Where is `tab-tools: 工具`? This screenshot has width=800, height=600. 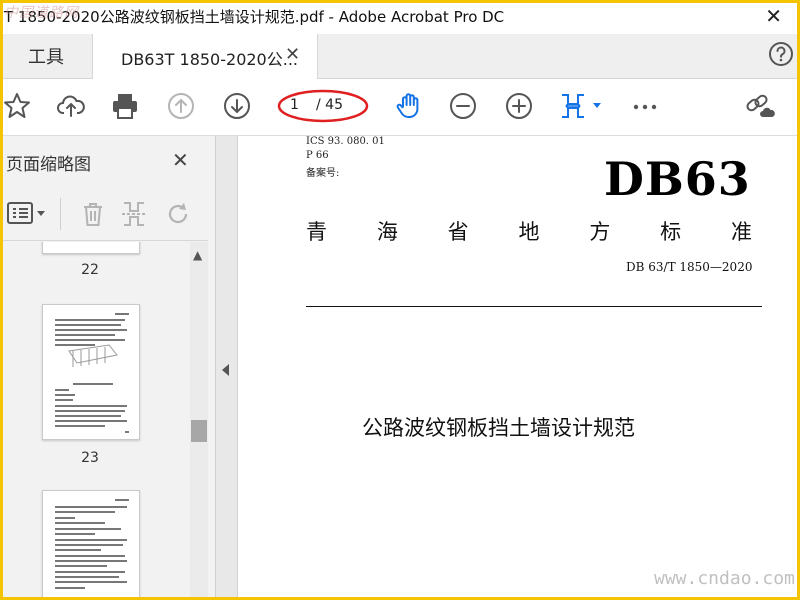 tab-tools: 工具 is located at coordinates (46, 56).